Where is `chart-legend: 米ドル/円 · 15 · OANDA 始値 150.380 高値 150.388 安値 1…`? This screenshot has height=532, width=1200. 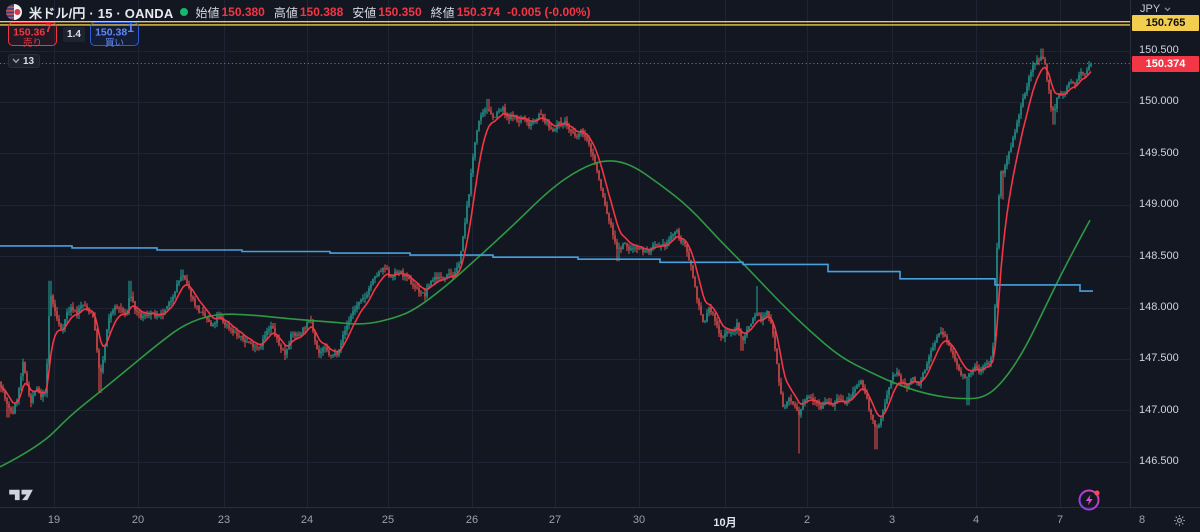 chart-legend: 米ドル/円 · 15 · OANDA 始値 150.380 高値 150.388 安値 1… is located at coordinates (298, 12).